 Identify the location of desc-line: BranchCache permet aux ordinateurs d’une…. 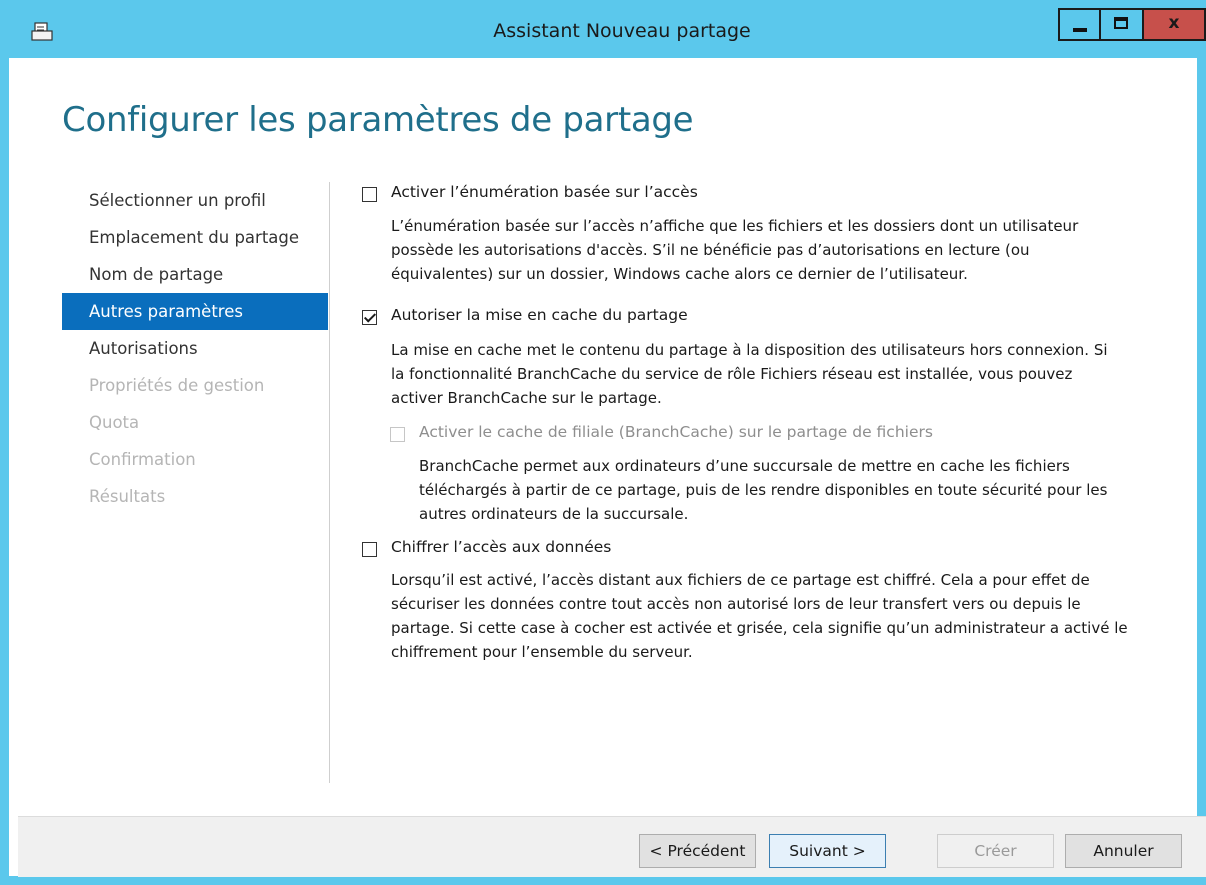
(744, 466).